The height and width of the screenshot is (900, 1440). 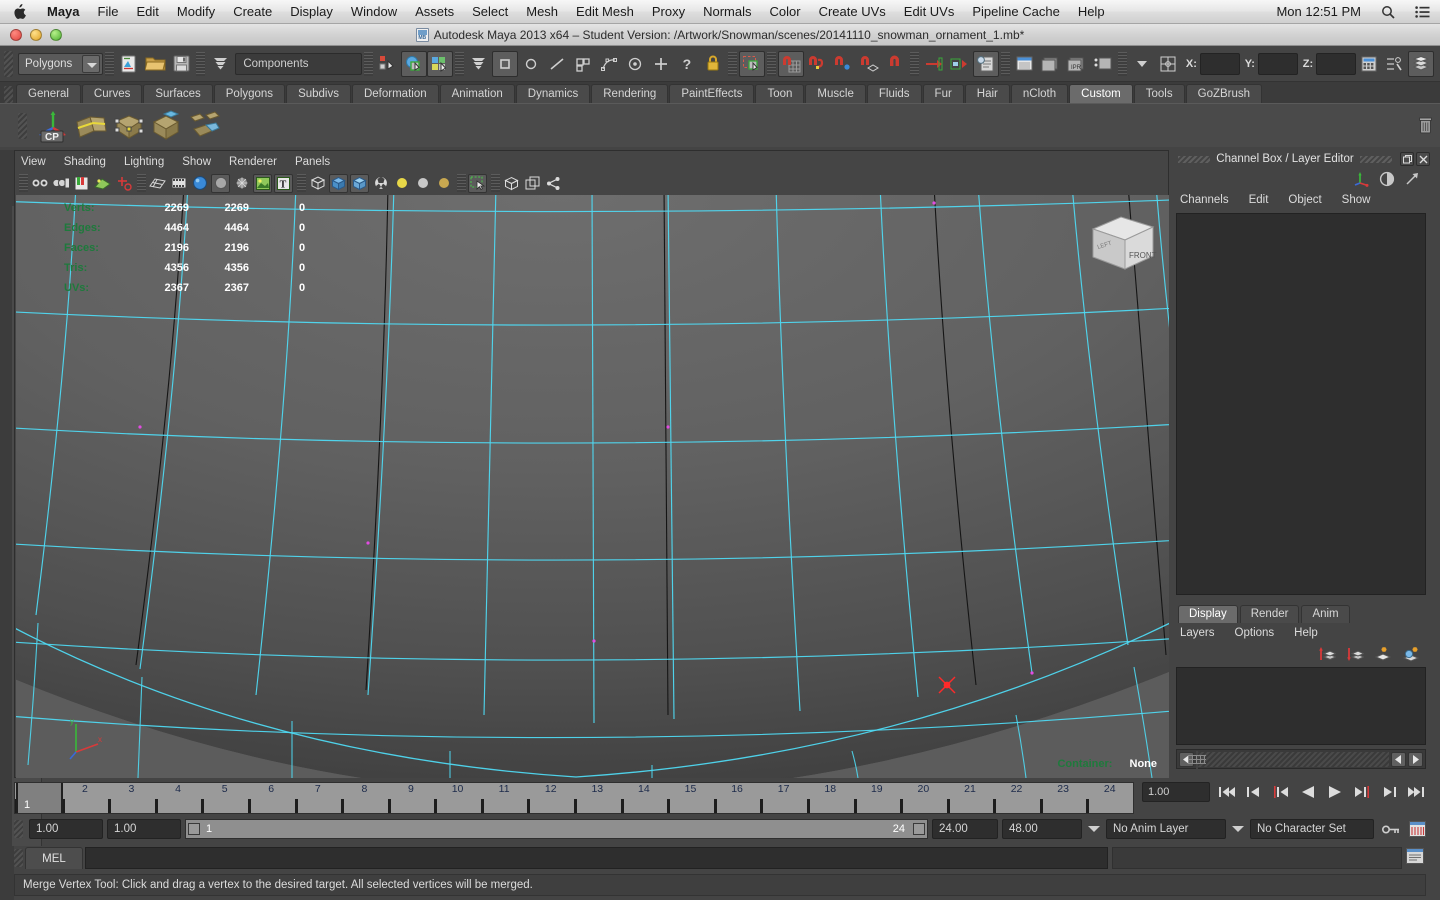 I want to click on range-slider-left-handle, so click(x=194, y=829).